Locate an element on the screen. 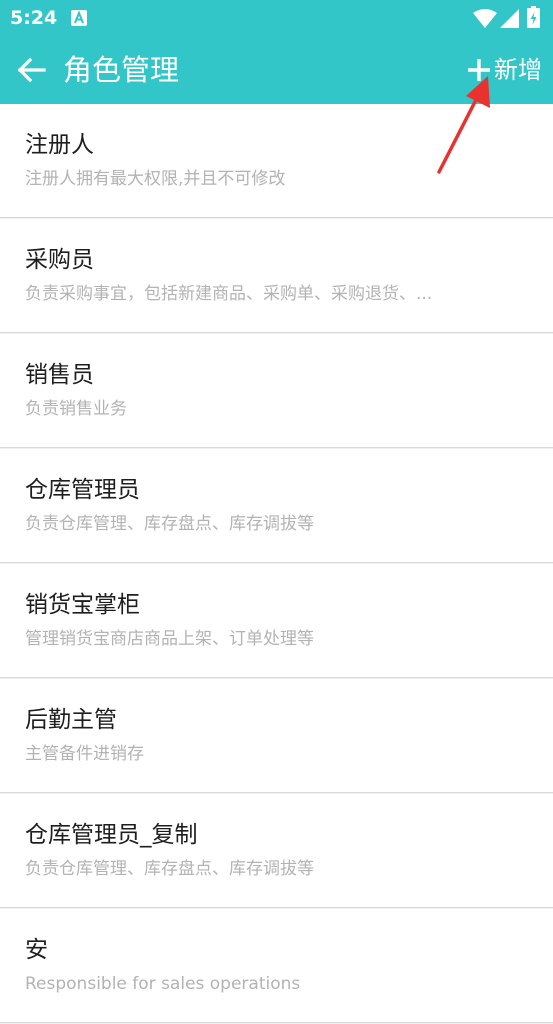 This screenshot has width=553, height=1024. role-description: 管理销货宝商店商品上架、订单处理等 is located at coordinates (169, 639).